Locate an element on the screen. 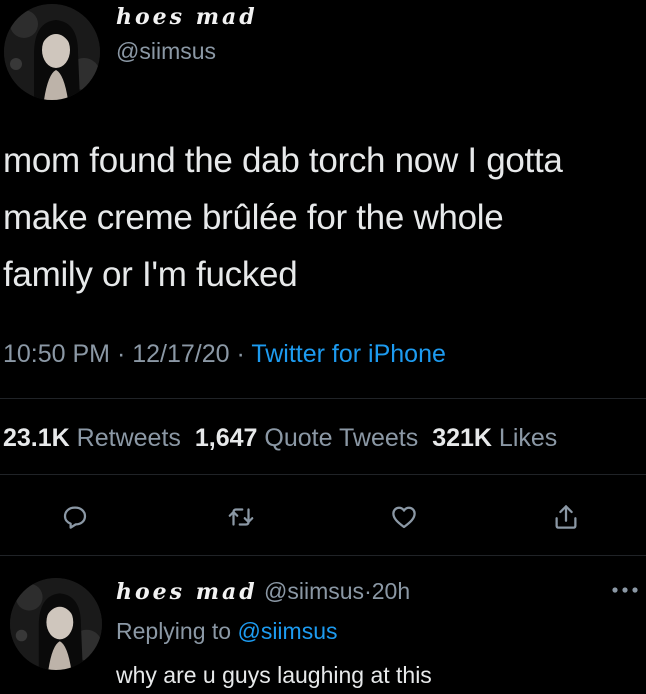 The height and width of the screenshot is (694, 646). reply-text: why are u guys laughing at this is located at coordinates (274, 675).